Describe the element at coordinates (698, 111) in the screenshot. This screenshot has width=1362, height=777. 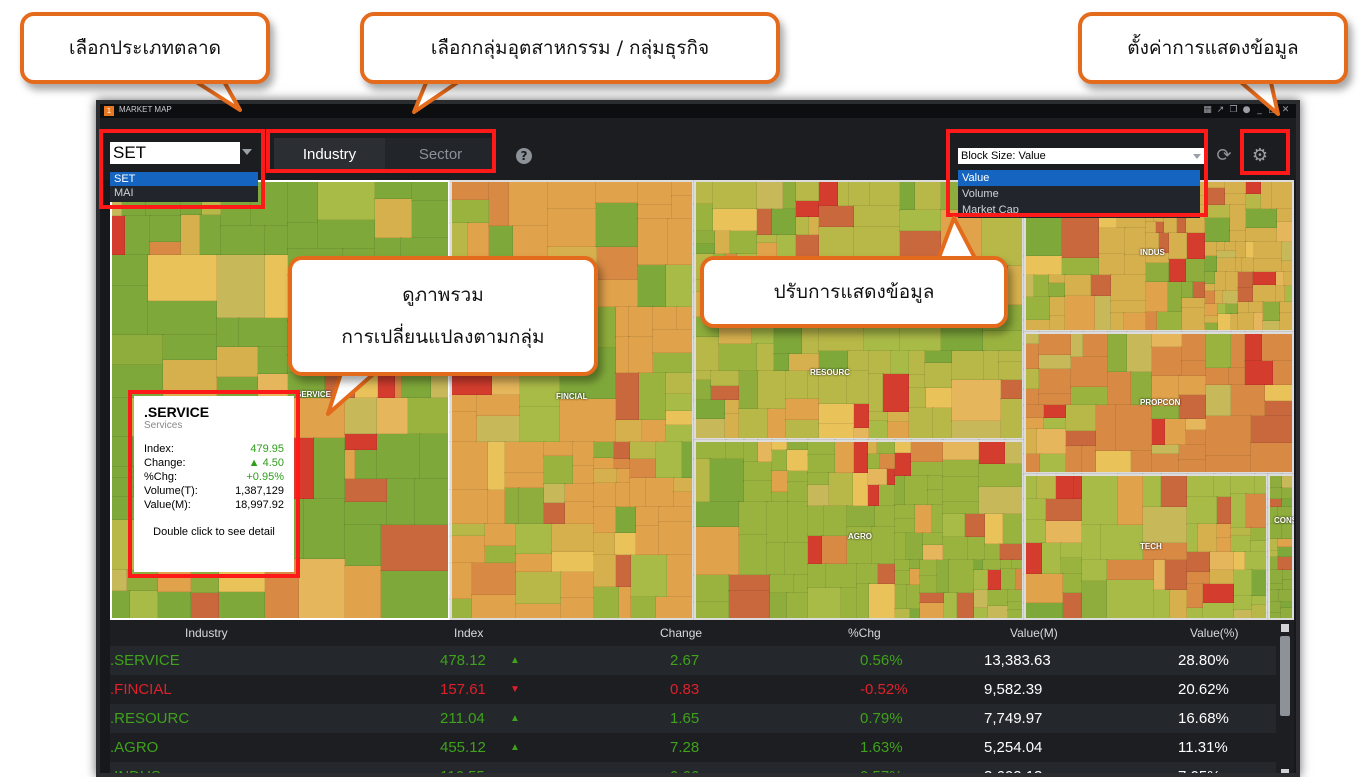
I see `title-bar: 1 MARKET MAP ▦ ↗ ❐ ● _ □ ✕` at that location.